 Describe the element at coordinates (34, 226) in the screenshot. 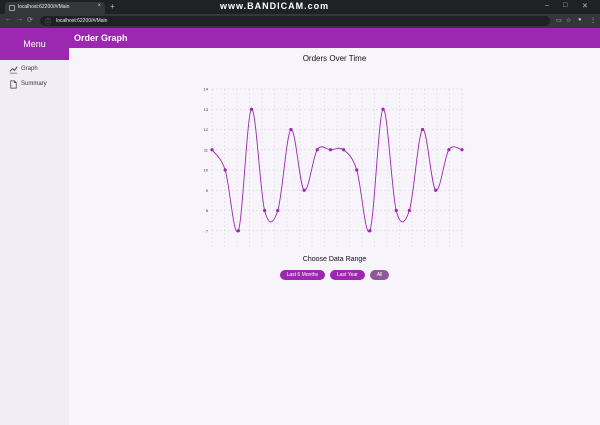

I see `sidebar: Menu Graph Summary` at that location.